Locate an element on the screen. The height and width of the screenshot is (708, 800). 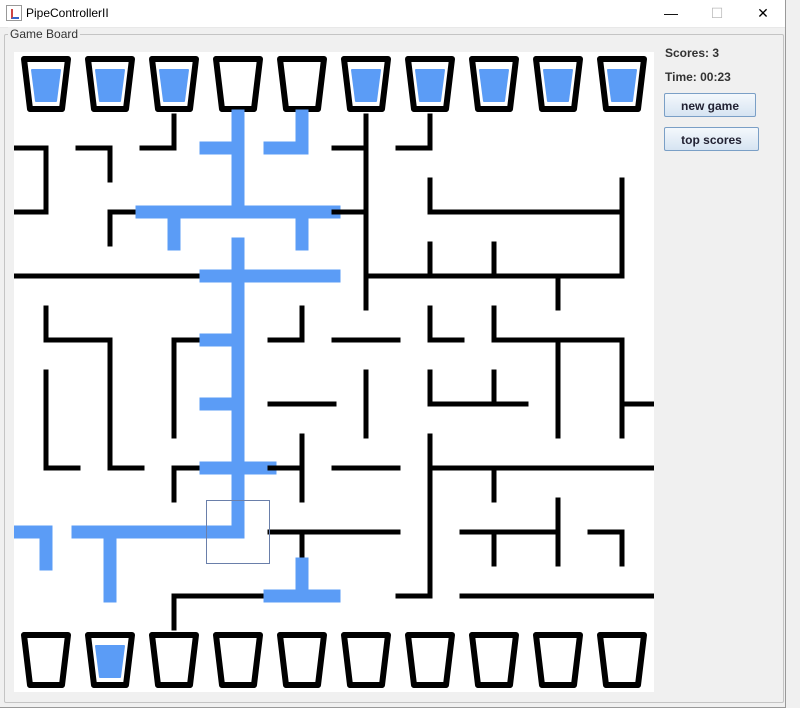
new-game-button: new game is located at coordinates (710, 105).